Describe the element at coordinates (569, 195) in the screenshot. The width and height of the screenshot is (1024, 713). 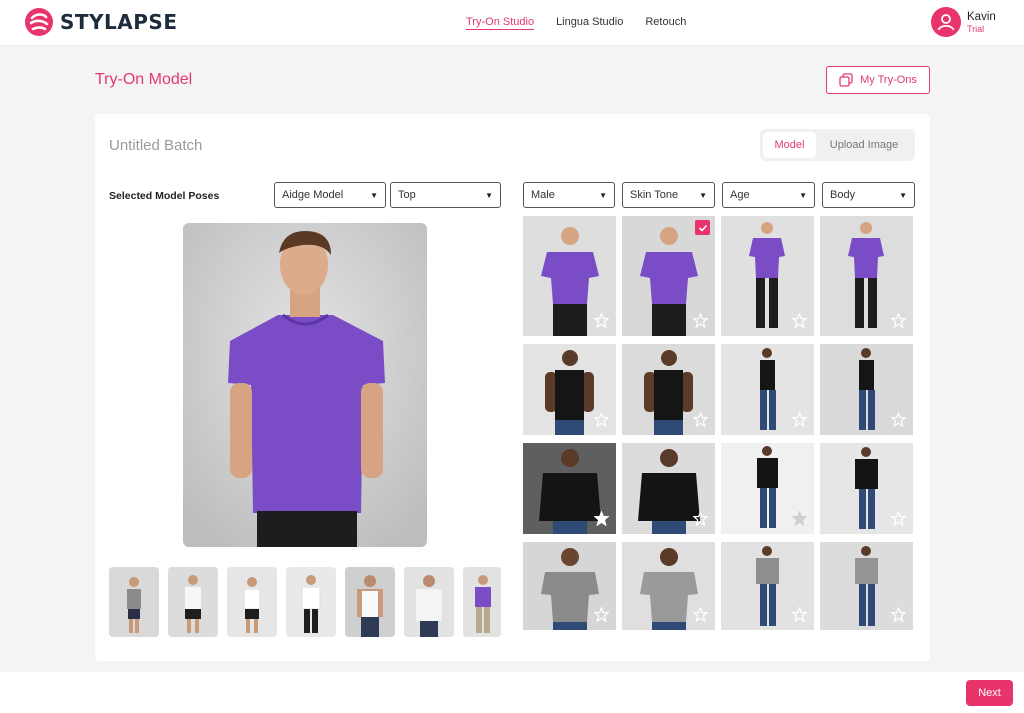
I see `gender-filter: Male ▼` at that location.